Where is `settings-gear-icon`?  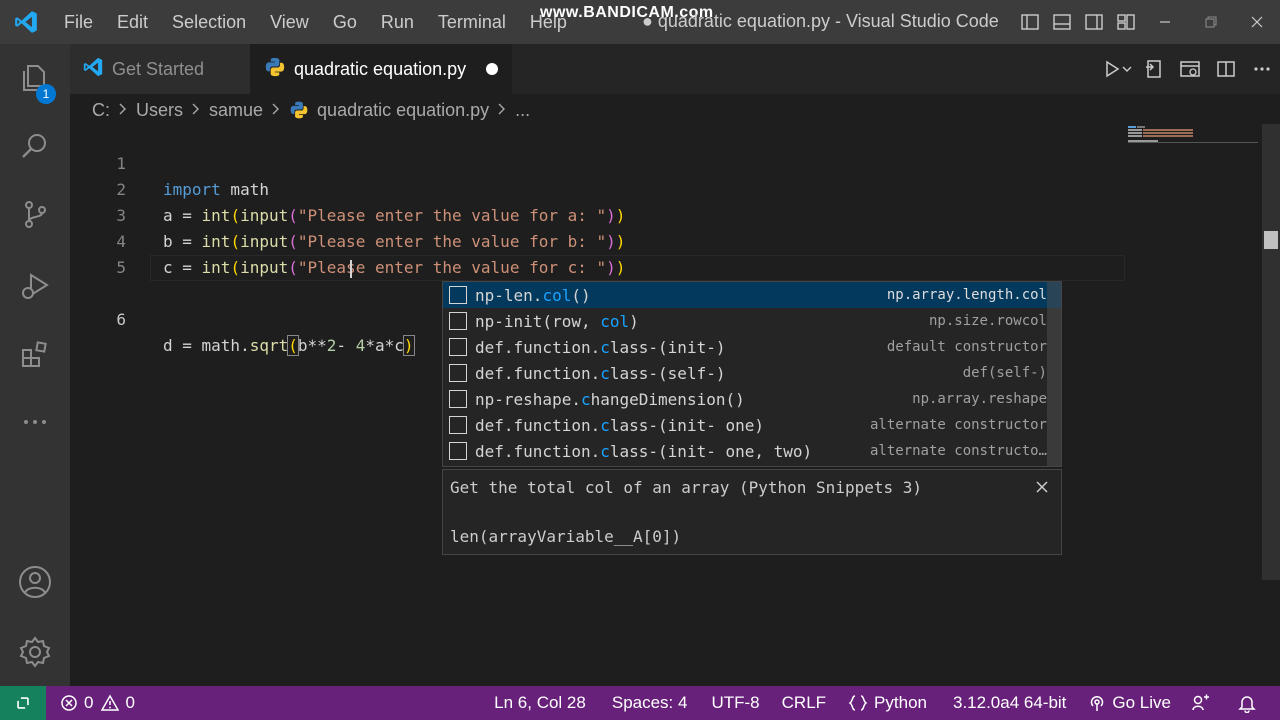 settings-gear-icon is located at coordinates (35, 652).